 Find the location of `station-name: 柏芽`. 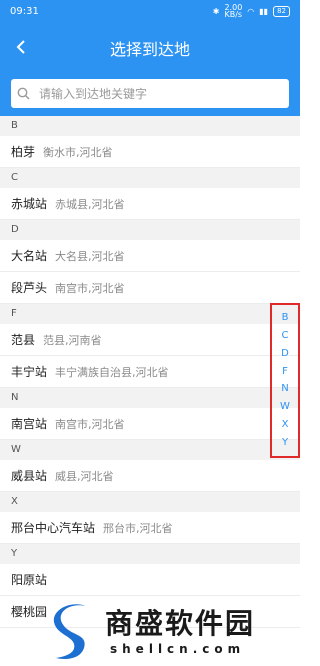

station-name: 柏芽 is located at coordinates (23, 152).